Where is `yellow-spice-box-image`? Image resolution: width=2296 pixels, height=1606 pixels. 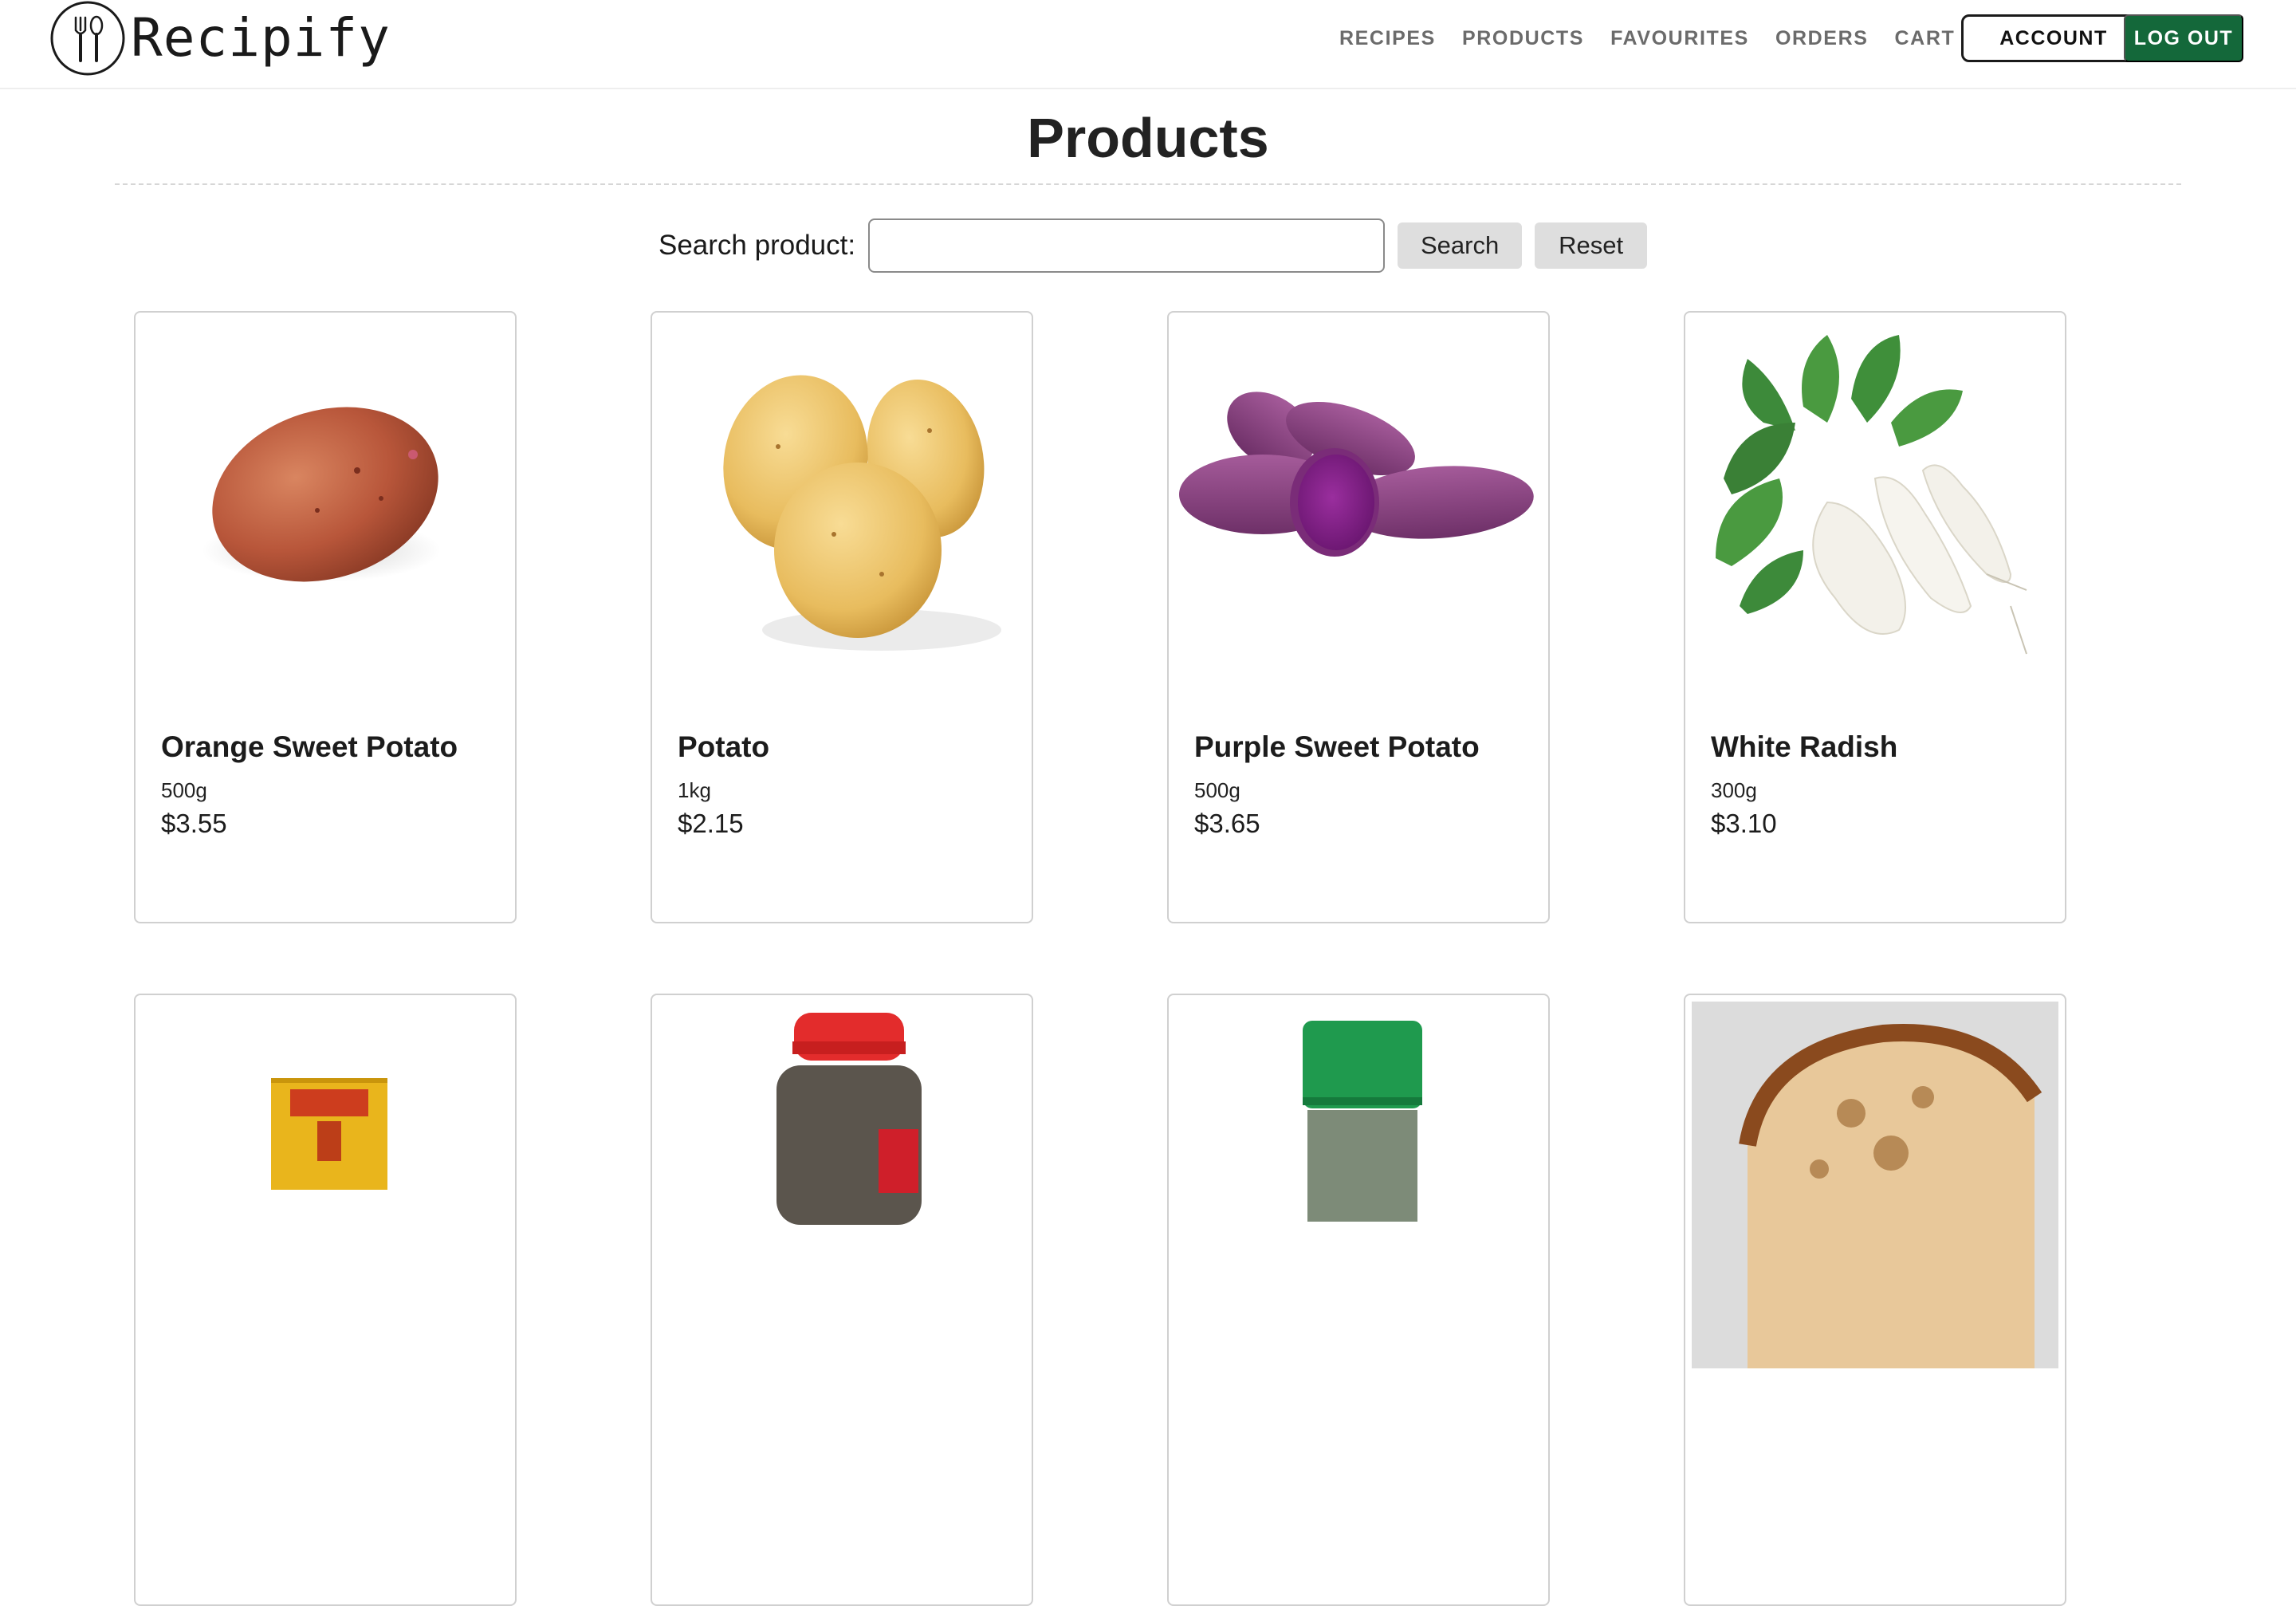 yellow-spice-box-image is located at coordinates (329, 1134).